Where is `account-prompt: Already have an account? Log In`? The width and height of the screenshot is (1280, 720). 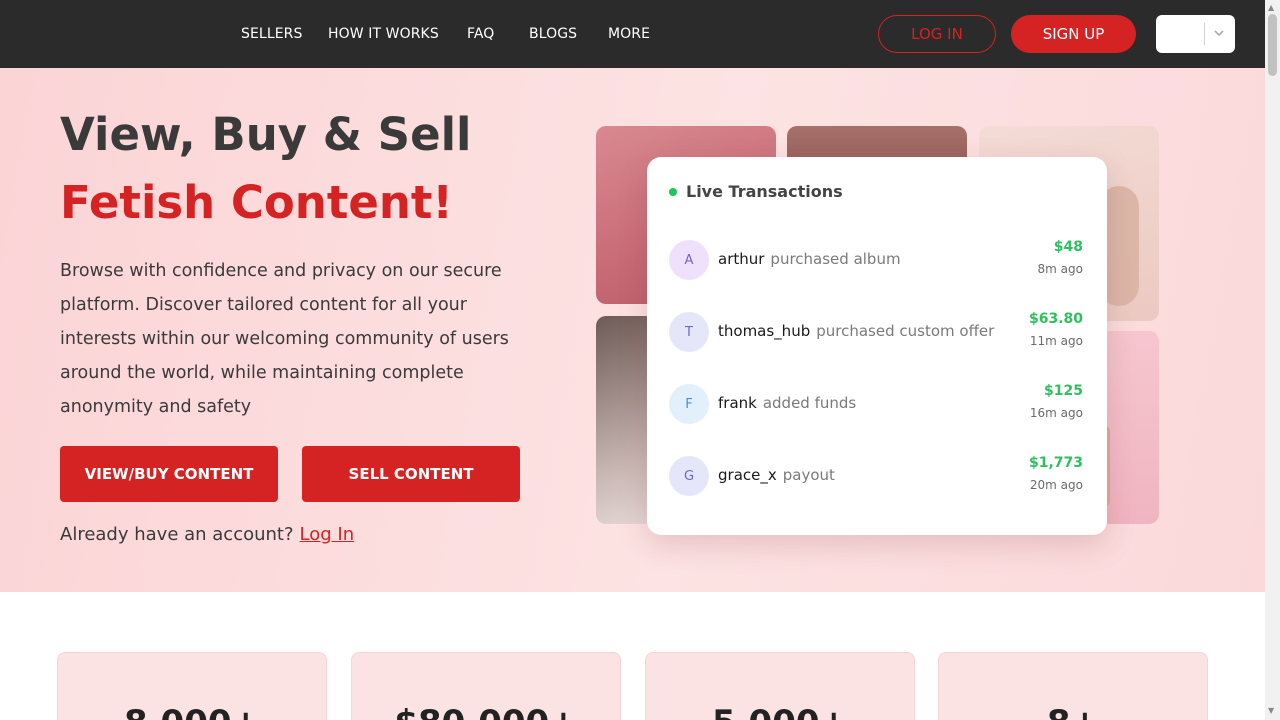 account-prompt: Already have an account? Log In is located at coordinates (207, 534).